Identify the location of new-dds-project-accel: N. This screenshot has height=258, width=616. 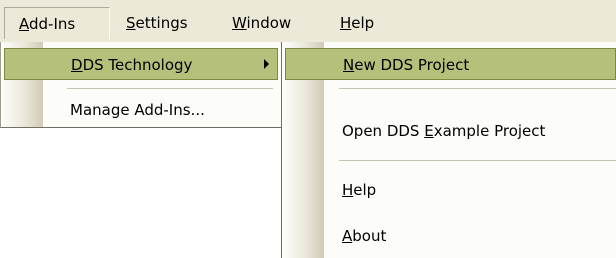
(349, 65).